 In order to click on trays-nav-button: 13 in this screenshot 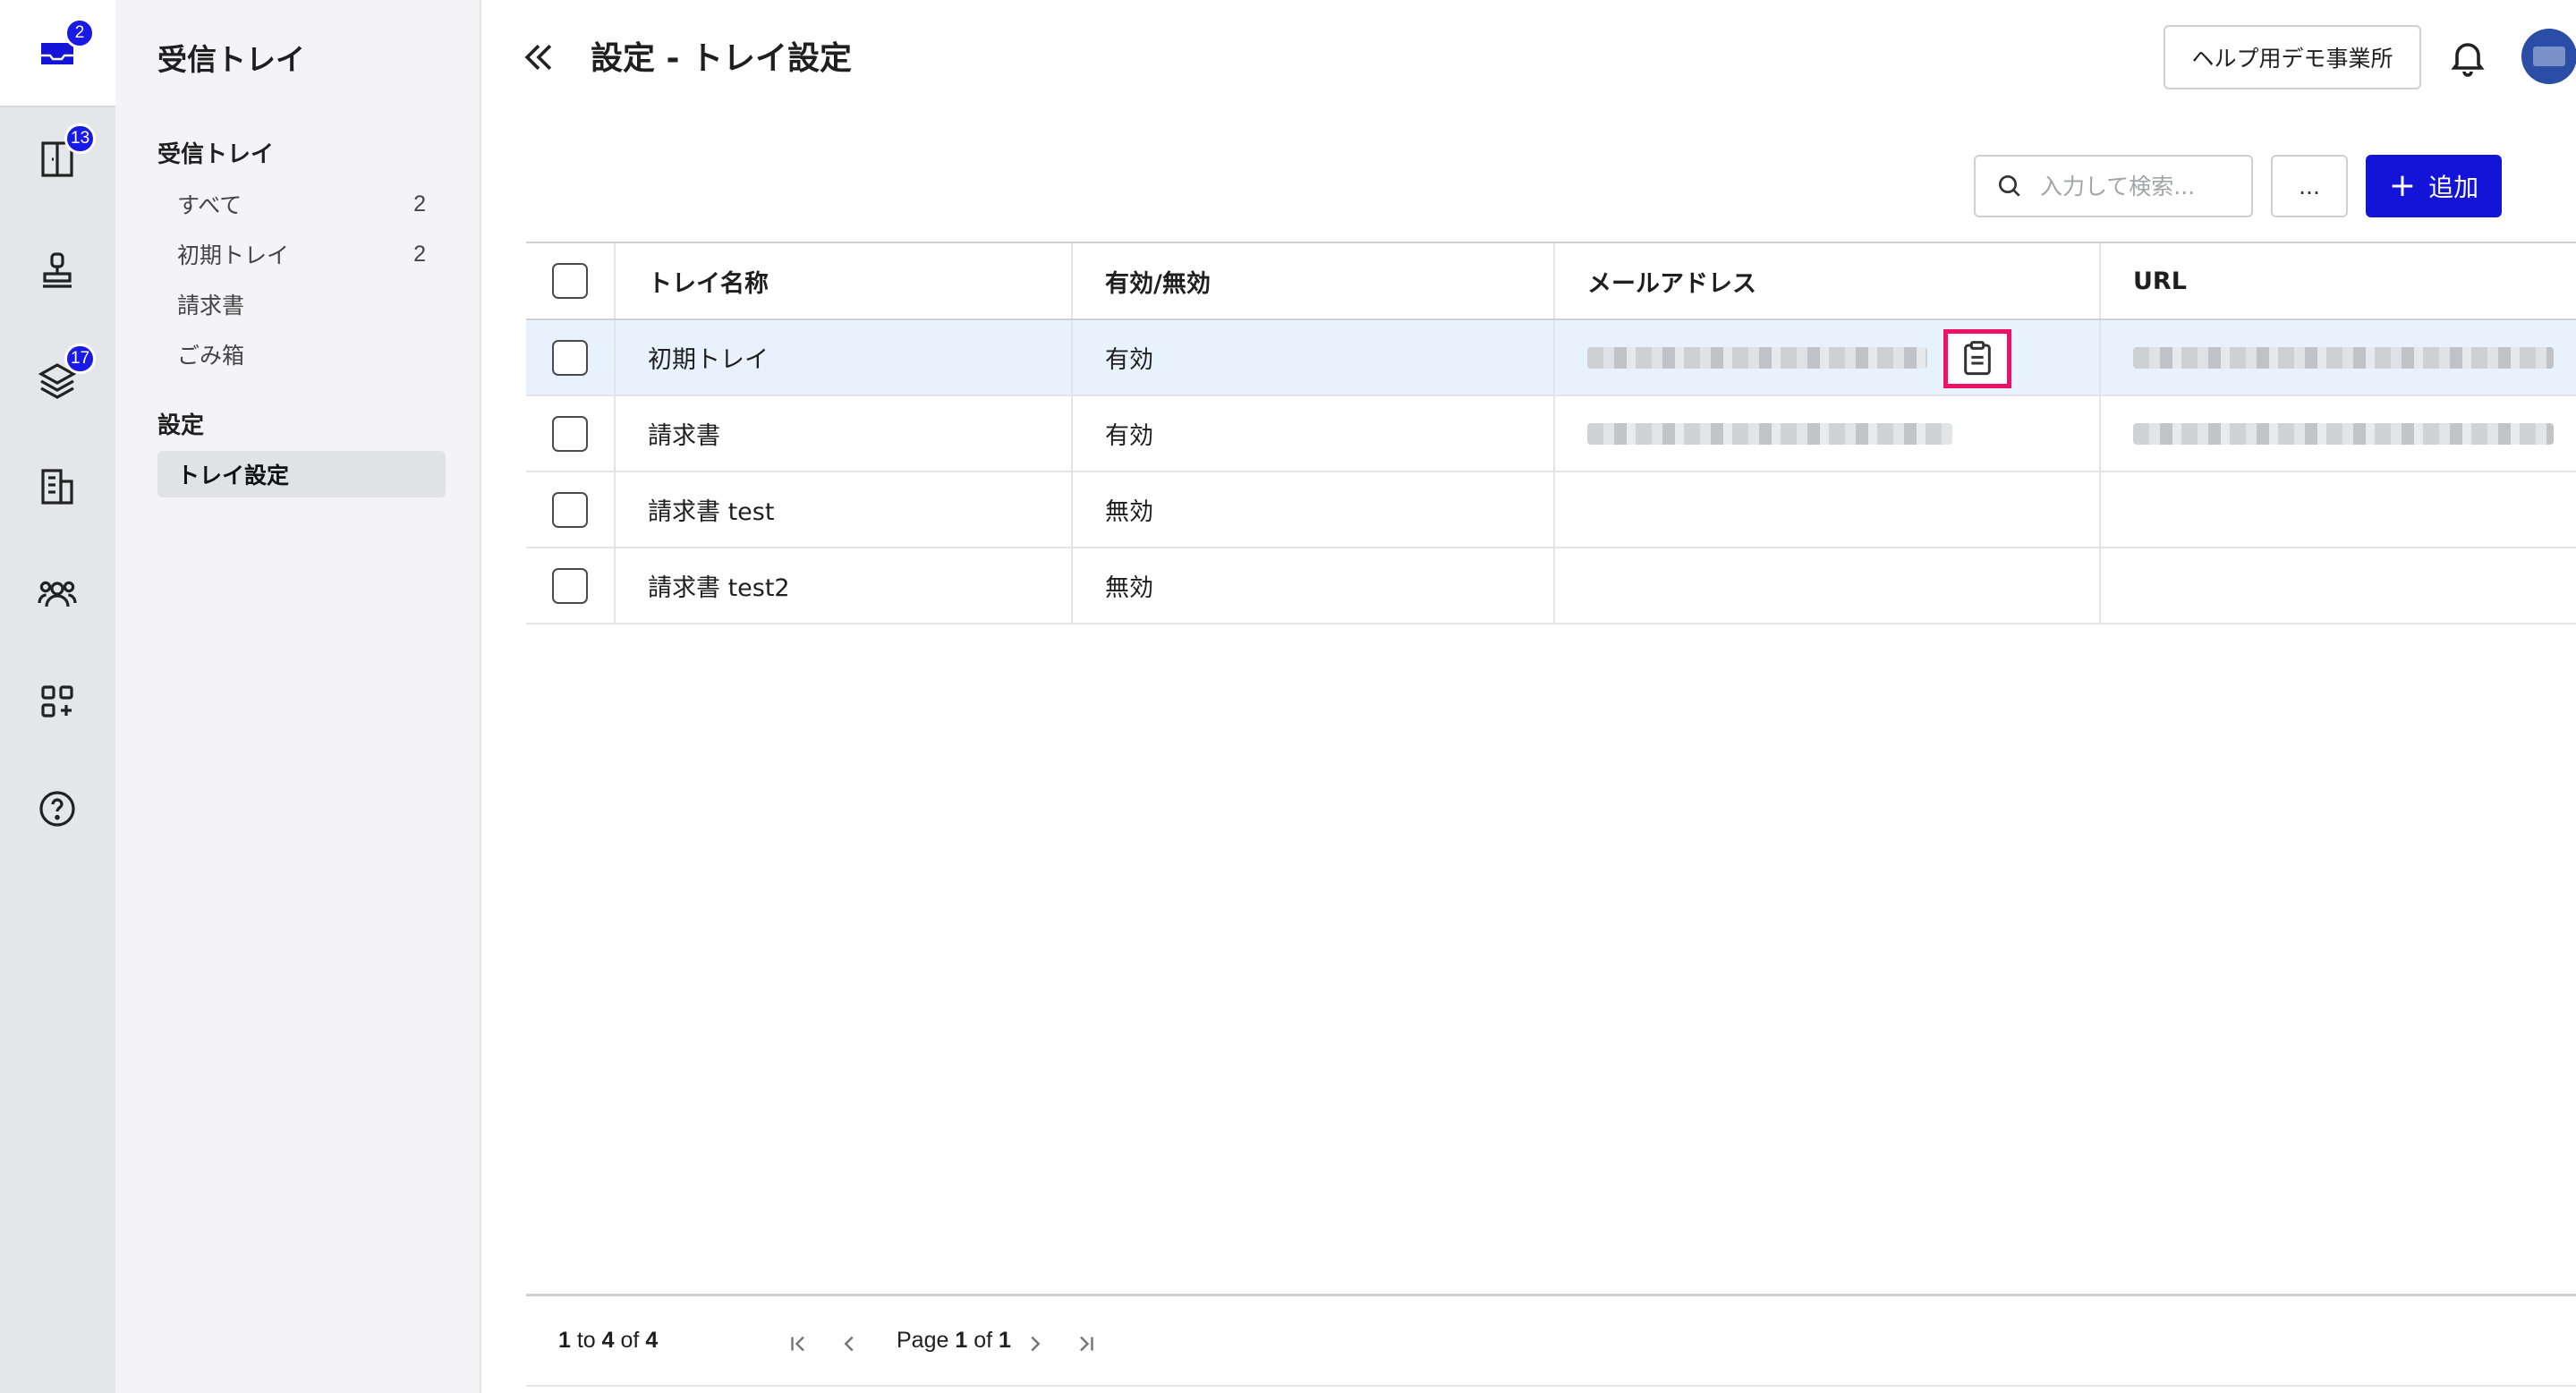, I will do `click(63, 154)`.